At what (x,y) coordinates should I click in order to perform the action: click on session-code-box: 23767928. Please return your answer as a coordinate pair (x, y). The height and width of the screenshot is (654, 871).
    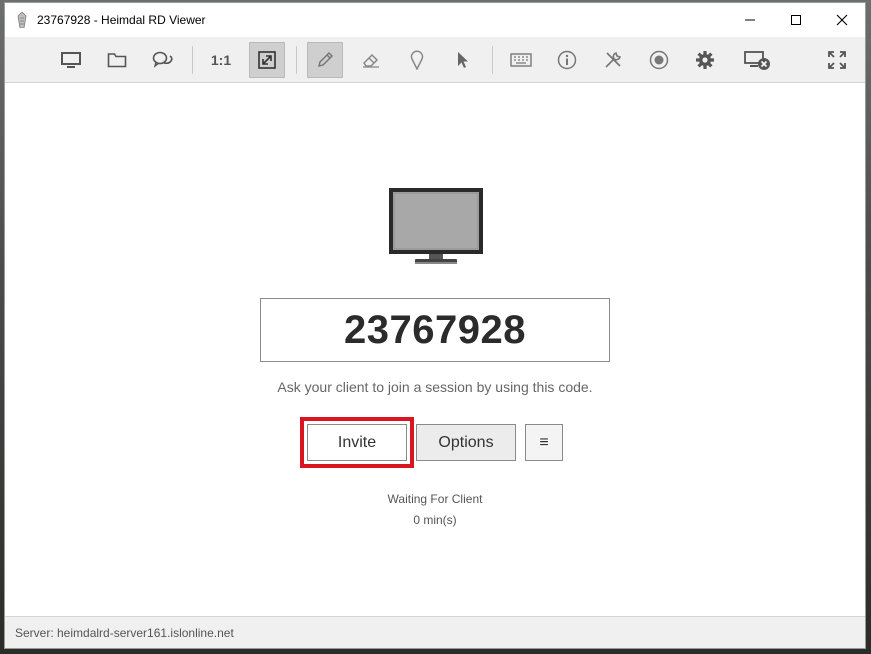
    Looking at the image, I should click on (435, 330).